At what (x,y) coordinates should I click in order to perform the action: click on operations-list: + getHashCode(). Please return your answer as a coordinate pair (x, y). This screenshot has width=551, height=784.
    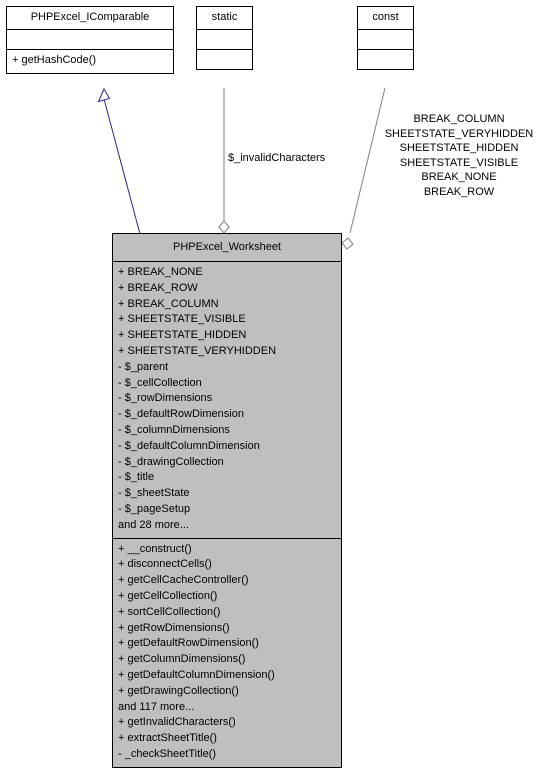
    Looking at the image, I should click on (90, 61).